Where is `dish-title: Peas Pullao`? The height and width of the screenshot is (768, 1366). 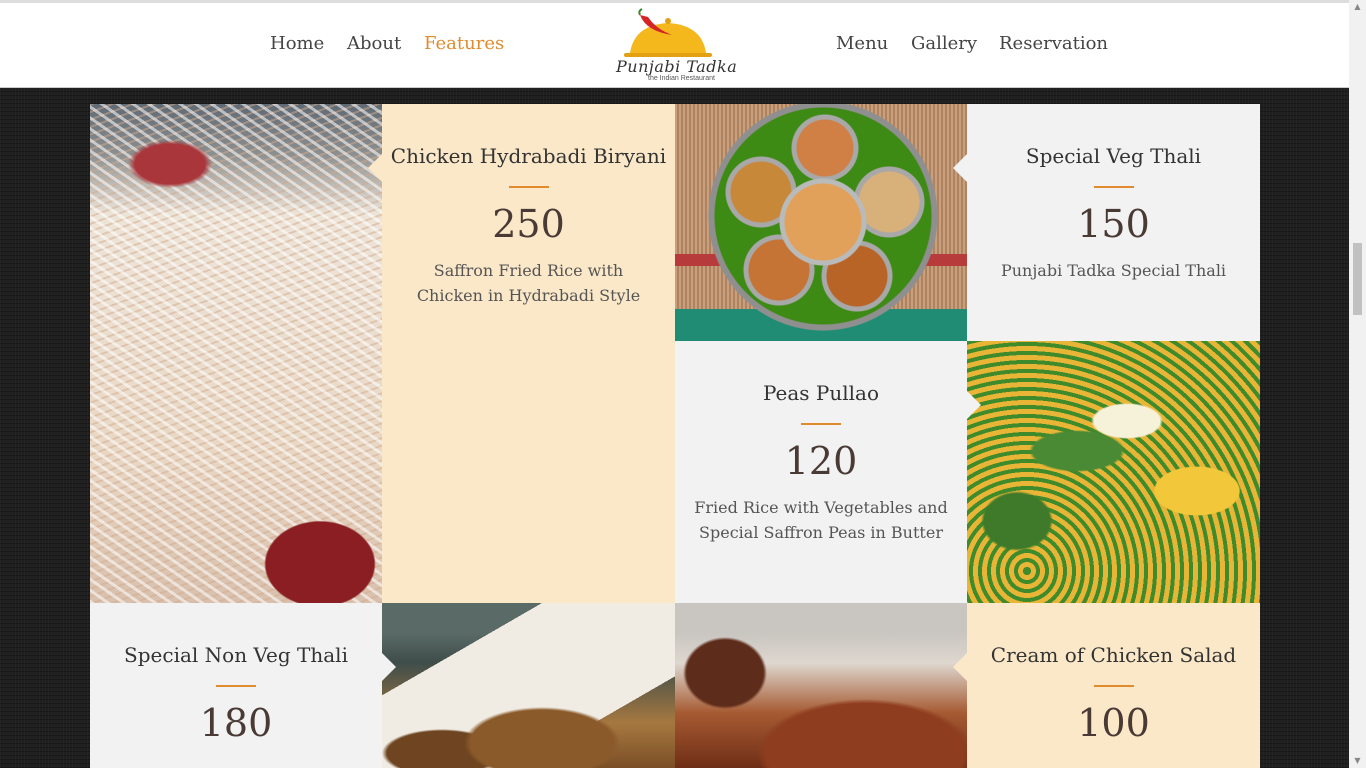 dish-title: Peas Pullao is located at coordinates (821, 393).